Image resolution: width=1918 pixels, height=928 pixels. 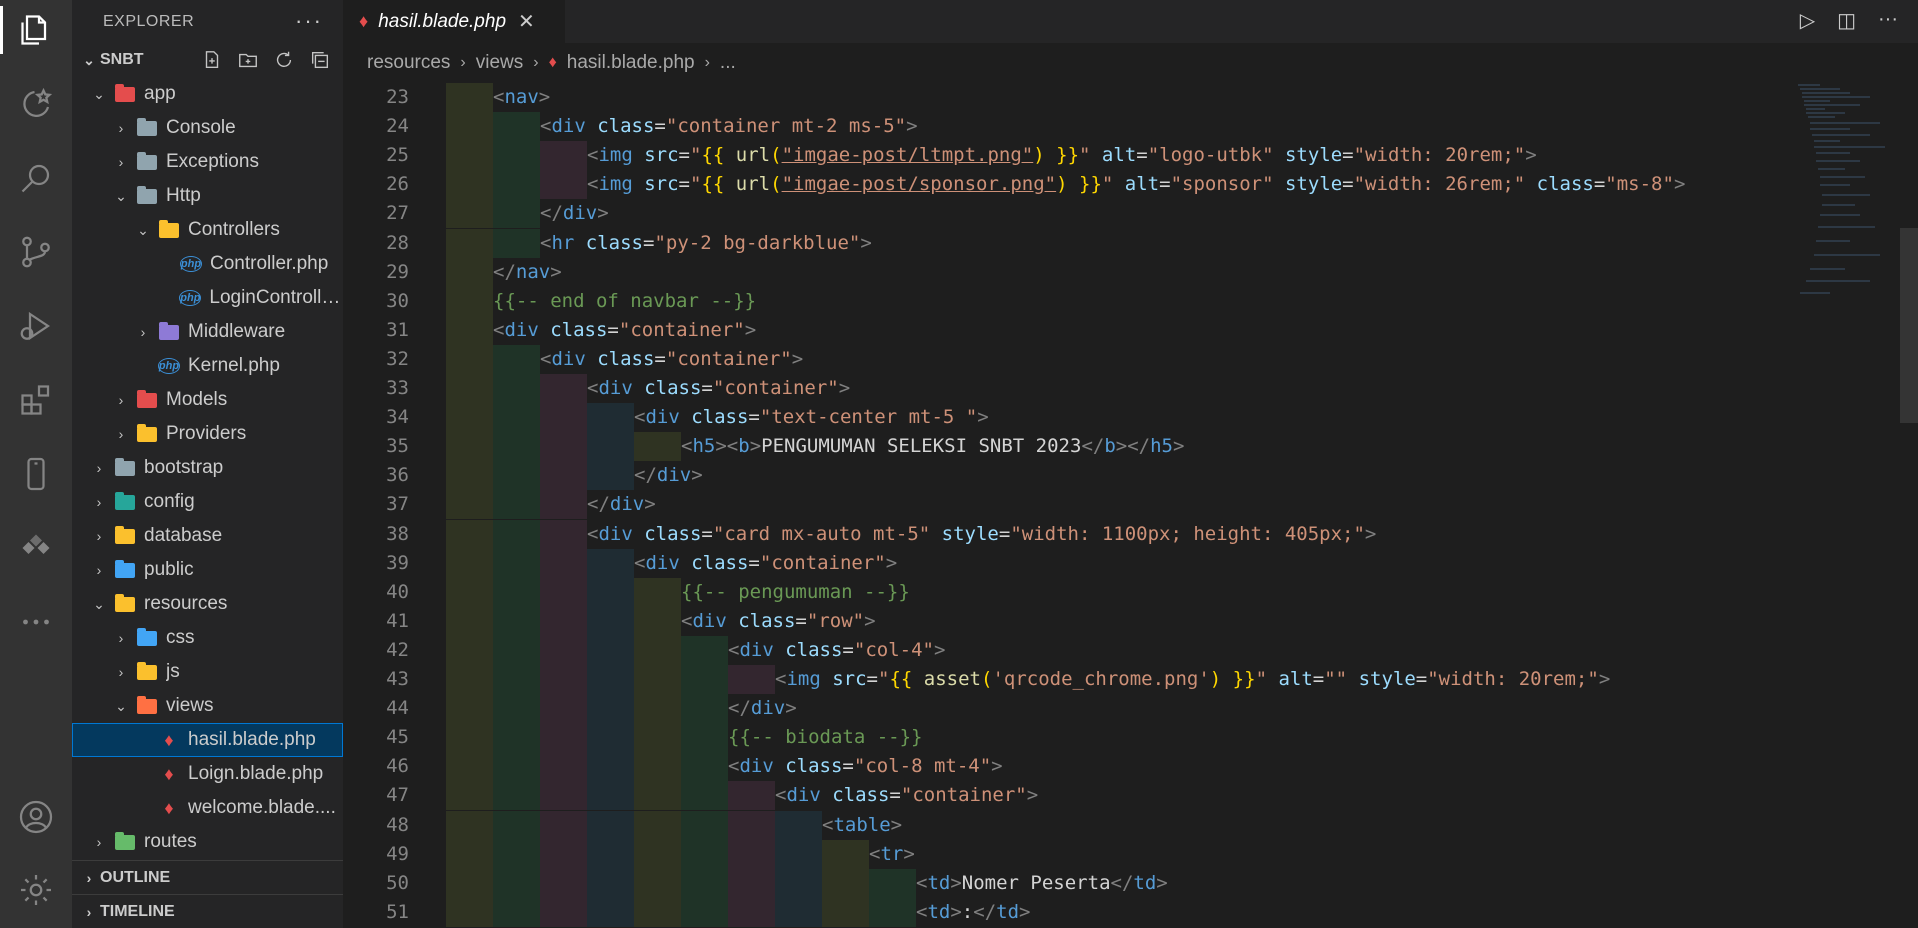 What do you see at coordinates (1093, 214) in the screenshot?
I see `code-line: 27 </div>` at bounding box center [1093, 214].